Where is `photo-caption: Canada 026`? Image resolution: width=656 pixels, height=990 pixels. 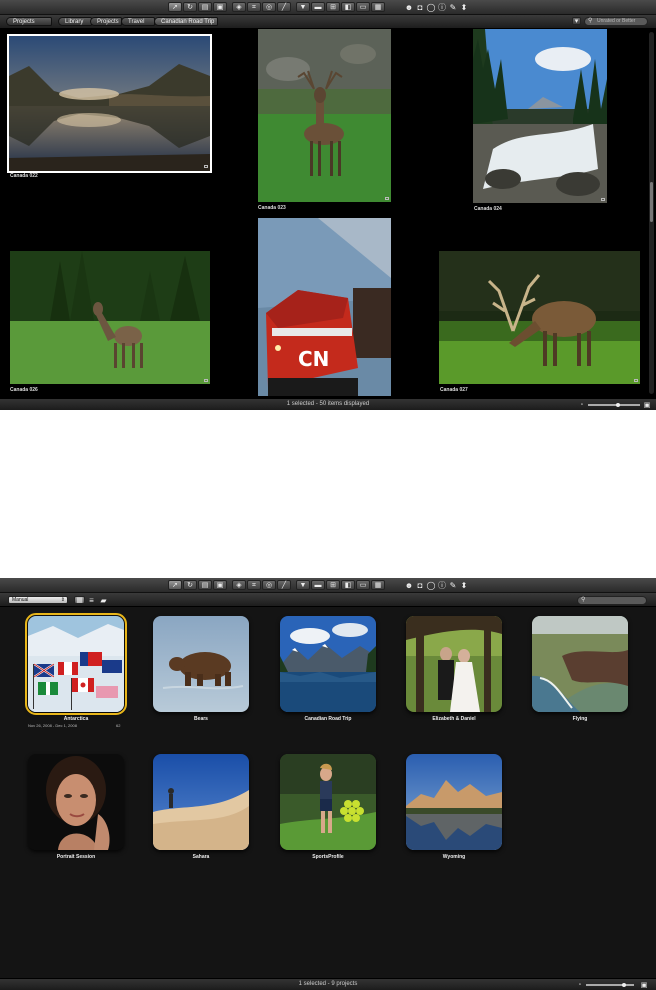 photo-caption: Canada 026 is located at coordinates (24, 390).